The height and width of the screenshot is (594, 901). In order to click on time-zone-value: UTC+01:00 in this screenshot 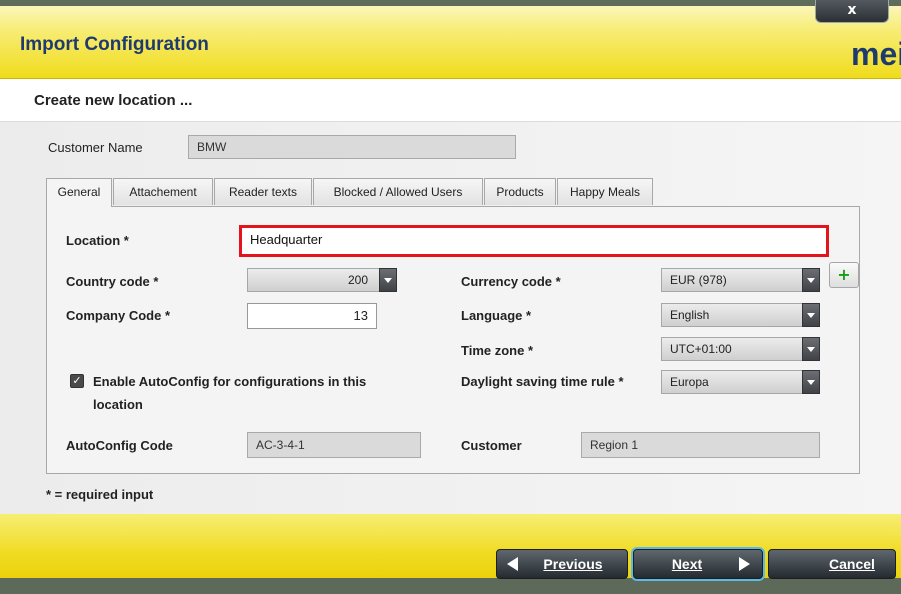, I will do `click(701, 349)`.